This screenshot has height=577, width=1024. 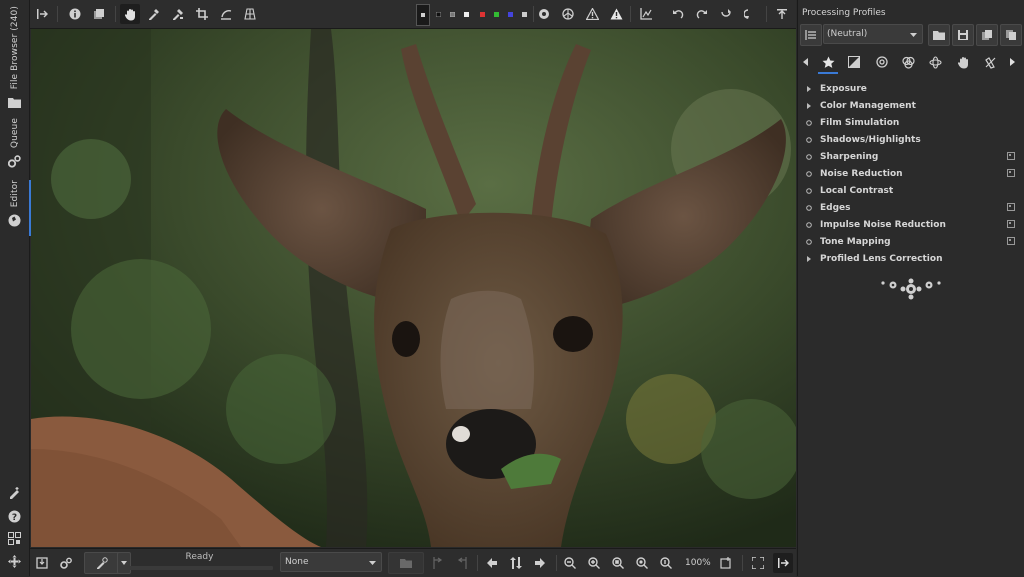 I want to click on next-image-icon, so click(x=540, y=563).